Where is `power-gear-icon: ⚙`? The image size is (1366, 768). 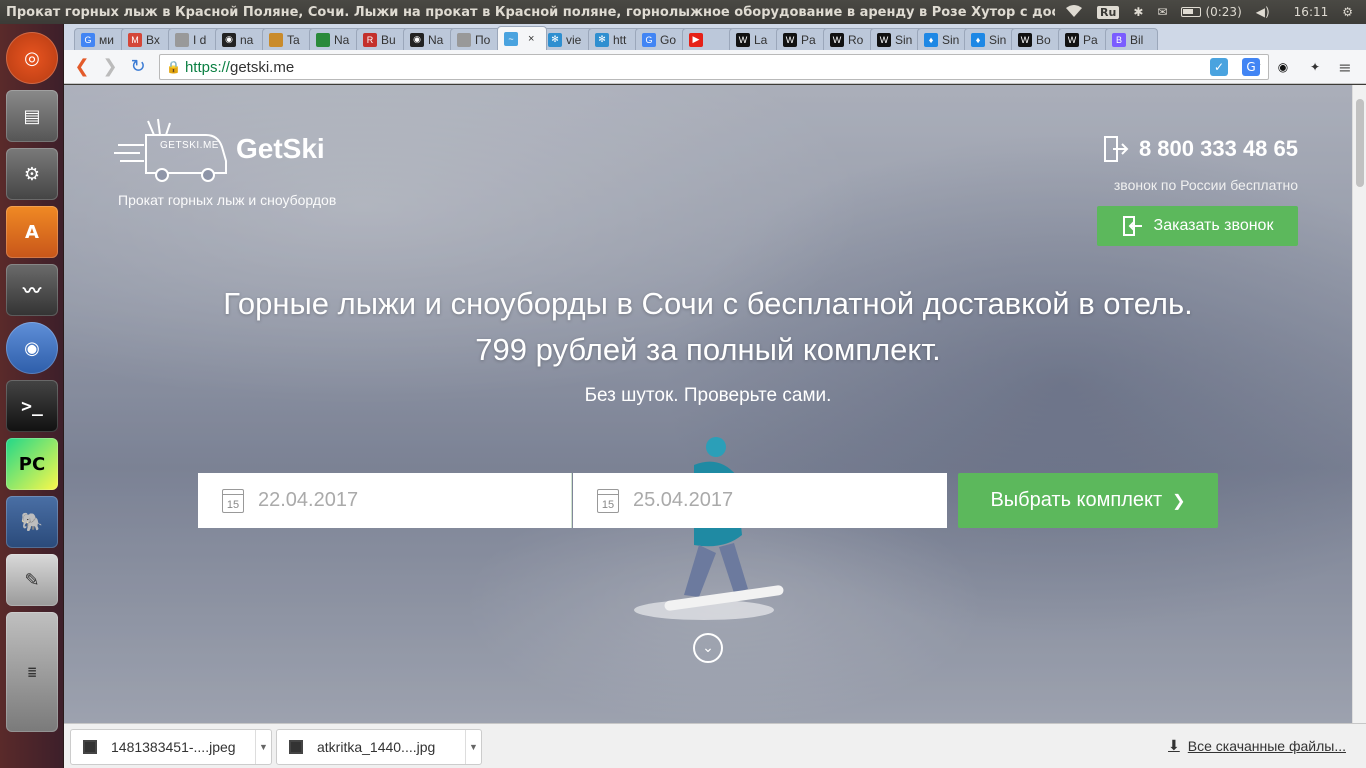
power-gear-icon: ⚙ is located at coordinates (1347, 12).